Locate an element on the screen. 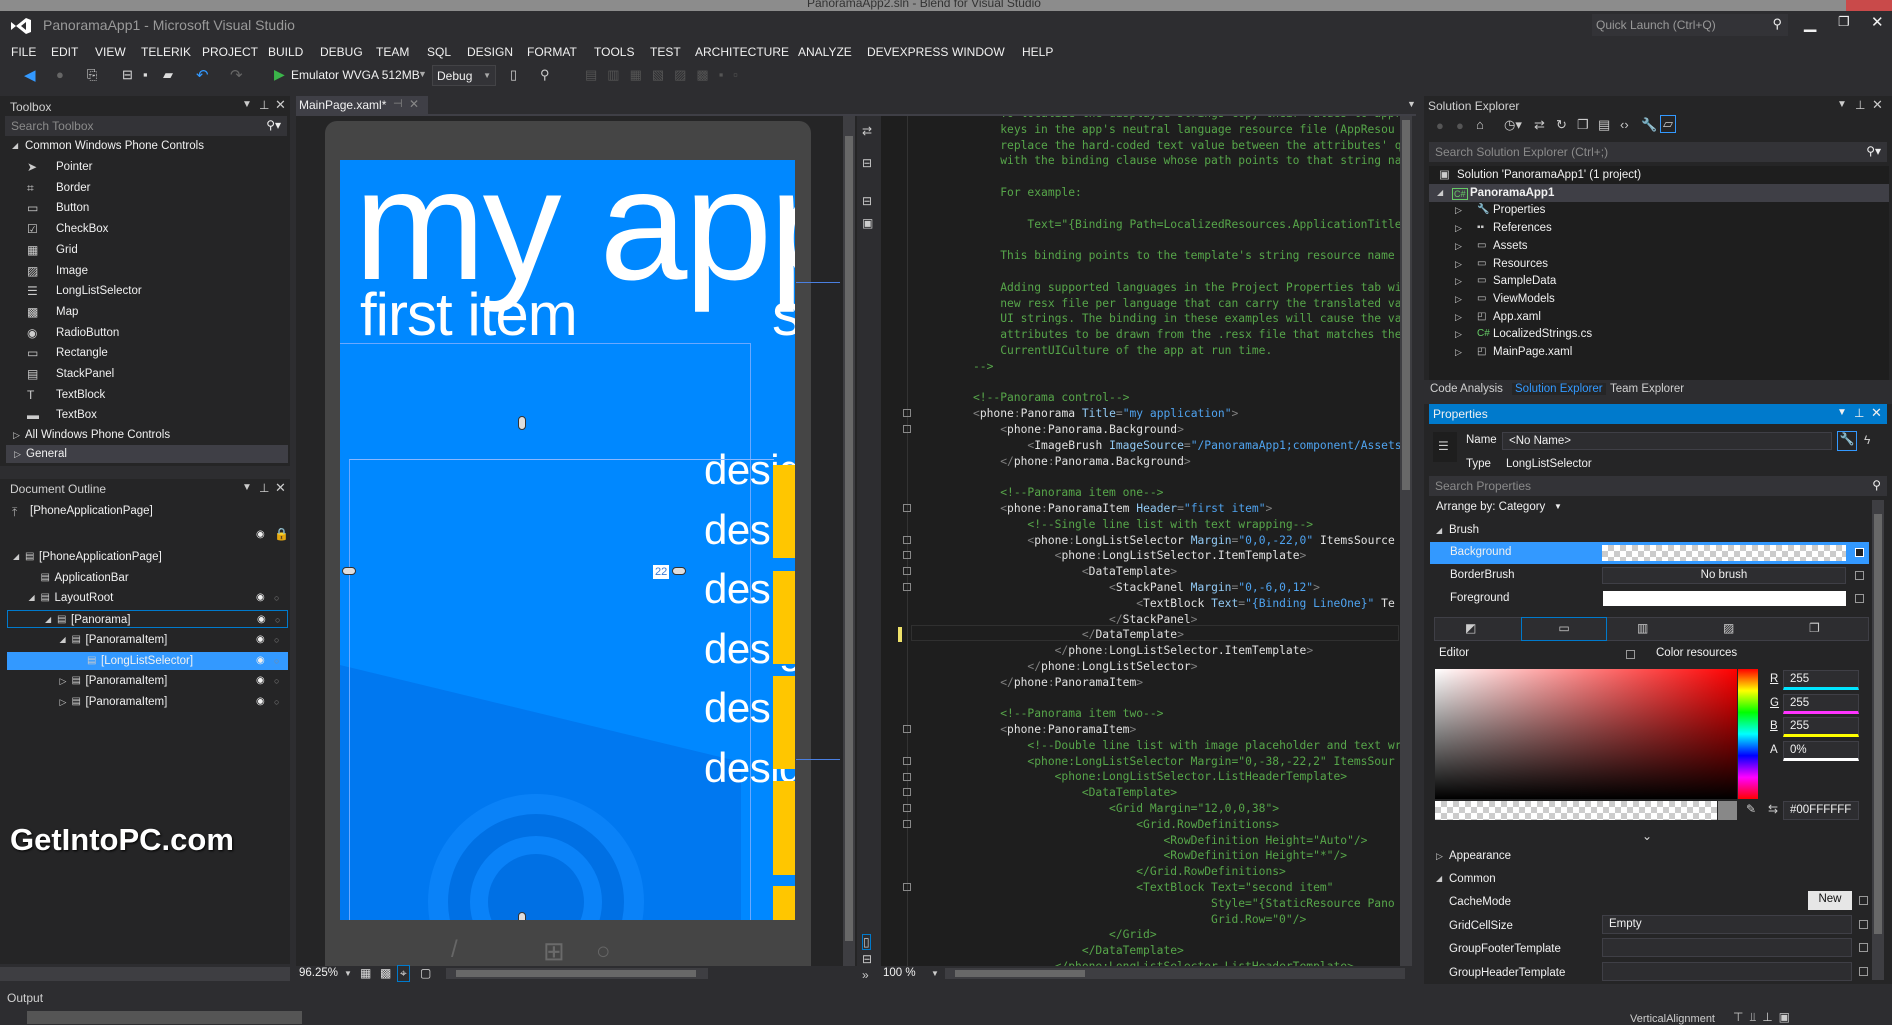 The height and width of the screenshot is (1025, 1892). new-cachemode-button: New is located at coordinates (1830, 900).